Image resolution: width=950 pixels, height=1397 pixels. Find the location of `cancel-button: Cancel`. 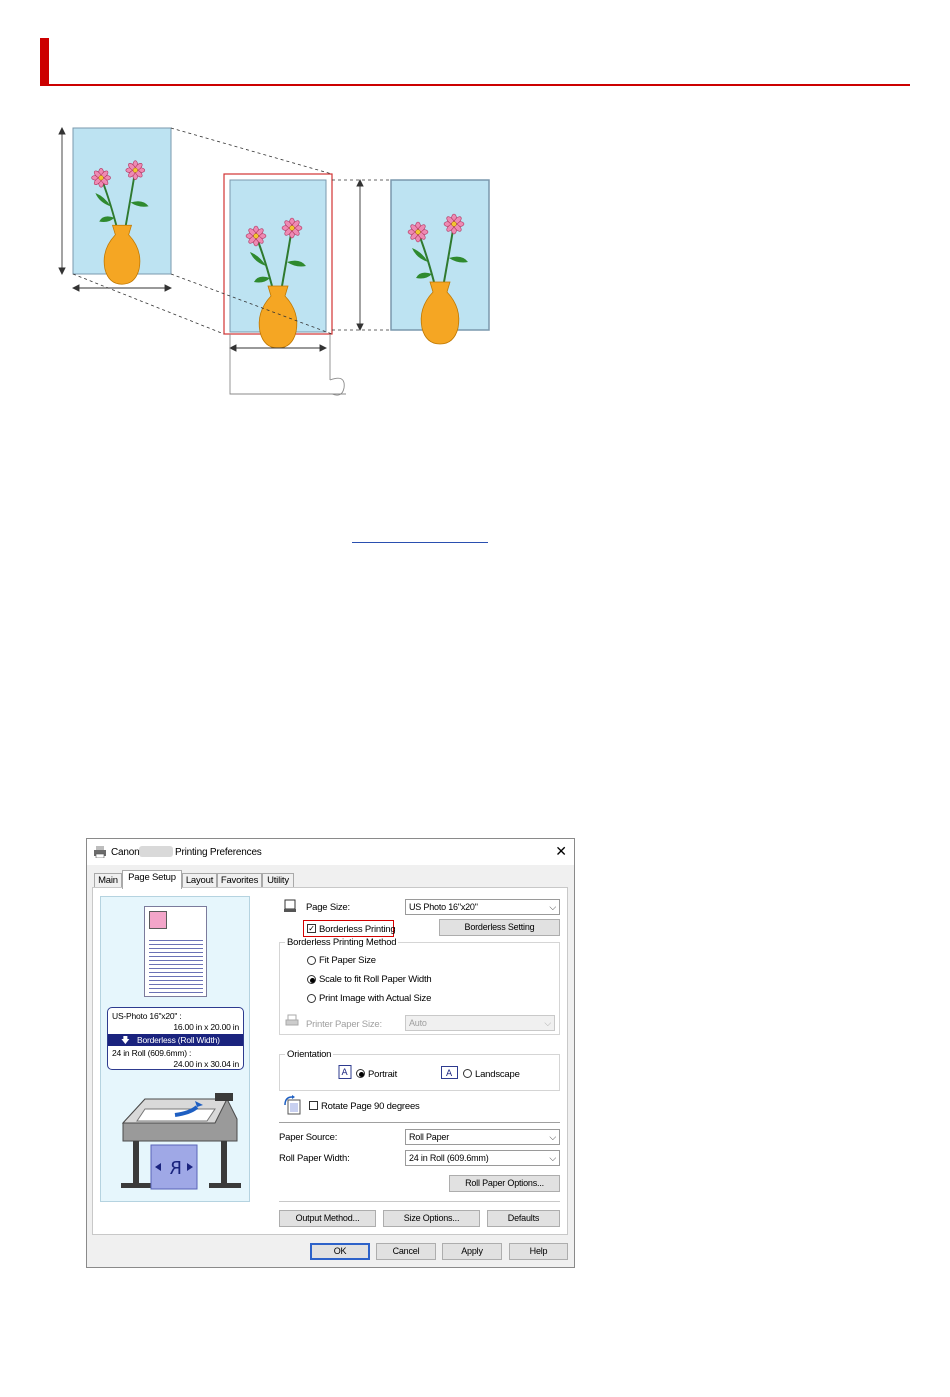

cancel-button: Cancel is located at coordinates (406, 1251).